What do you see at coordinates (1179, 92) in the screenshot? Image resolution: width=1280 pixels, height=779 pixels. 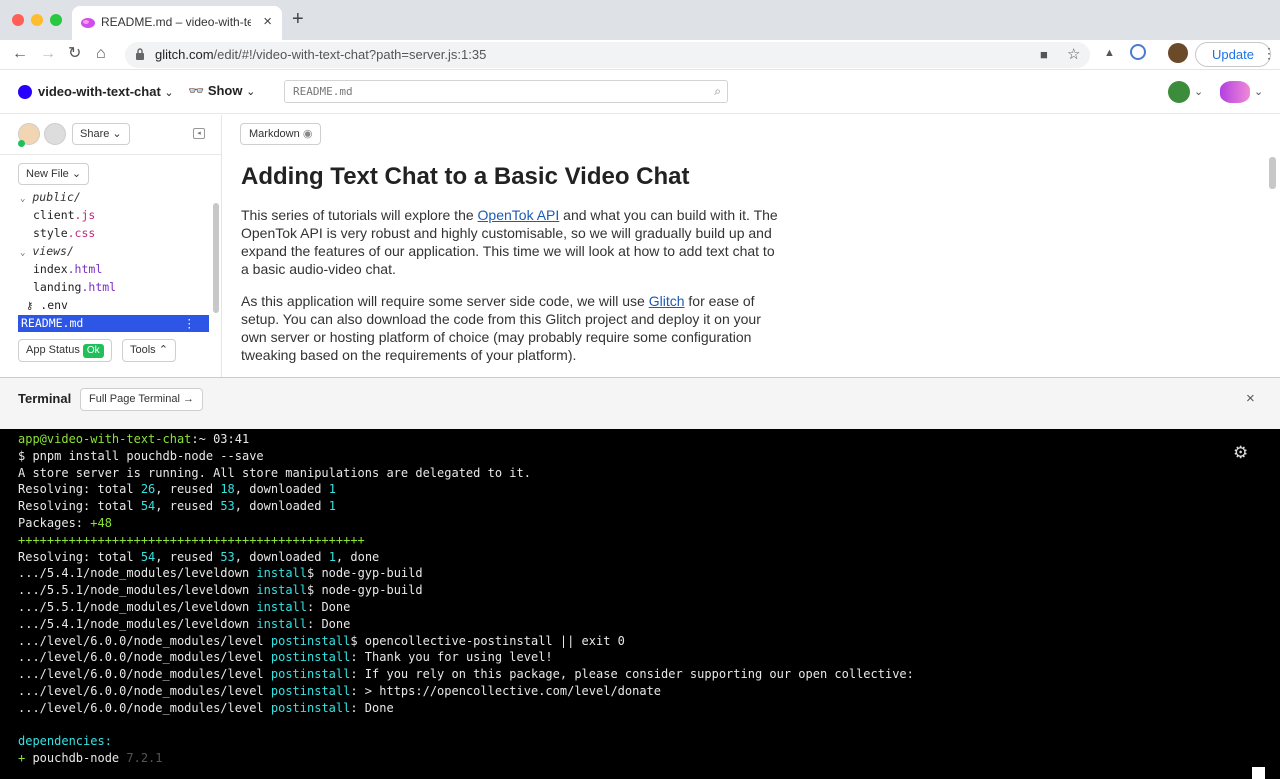 I see `user-avatar` at bounding box center [1179, 92].